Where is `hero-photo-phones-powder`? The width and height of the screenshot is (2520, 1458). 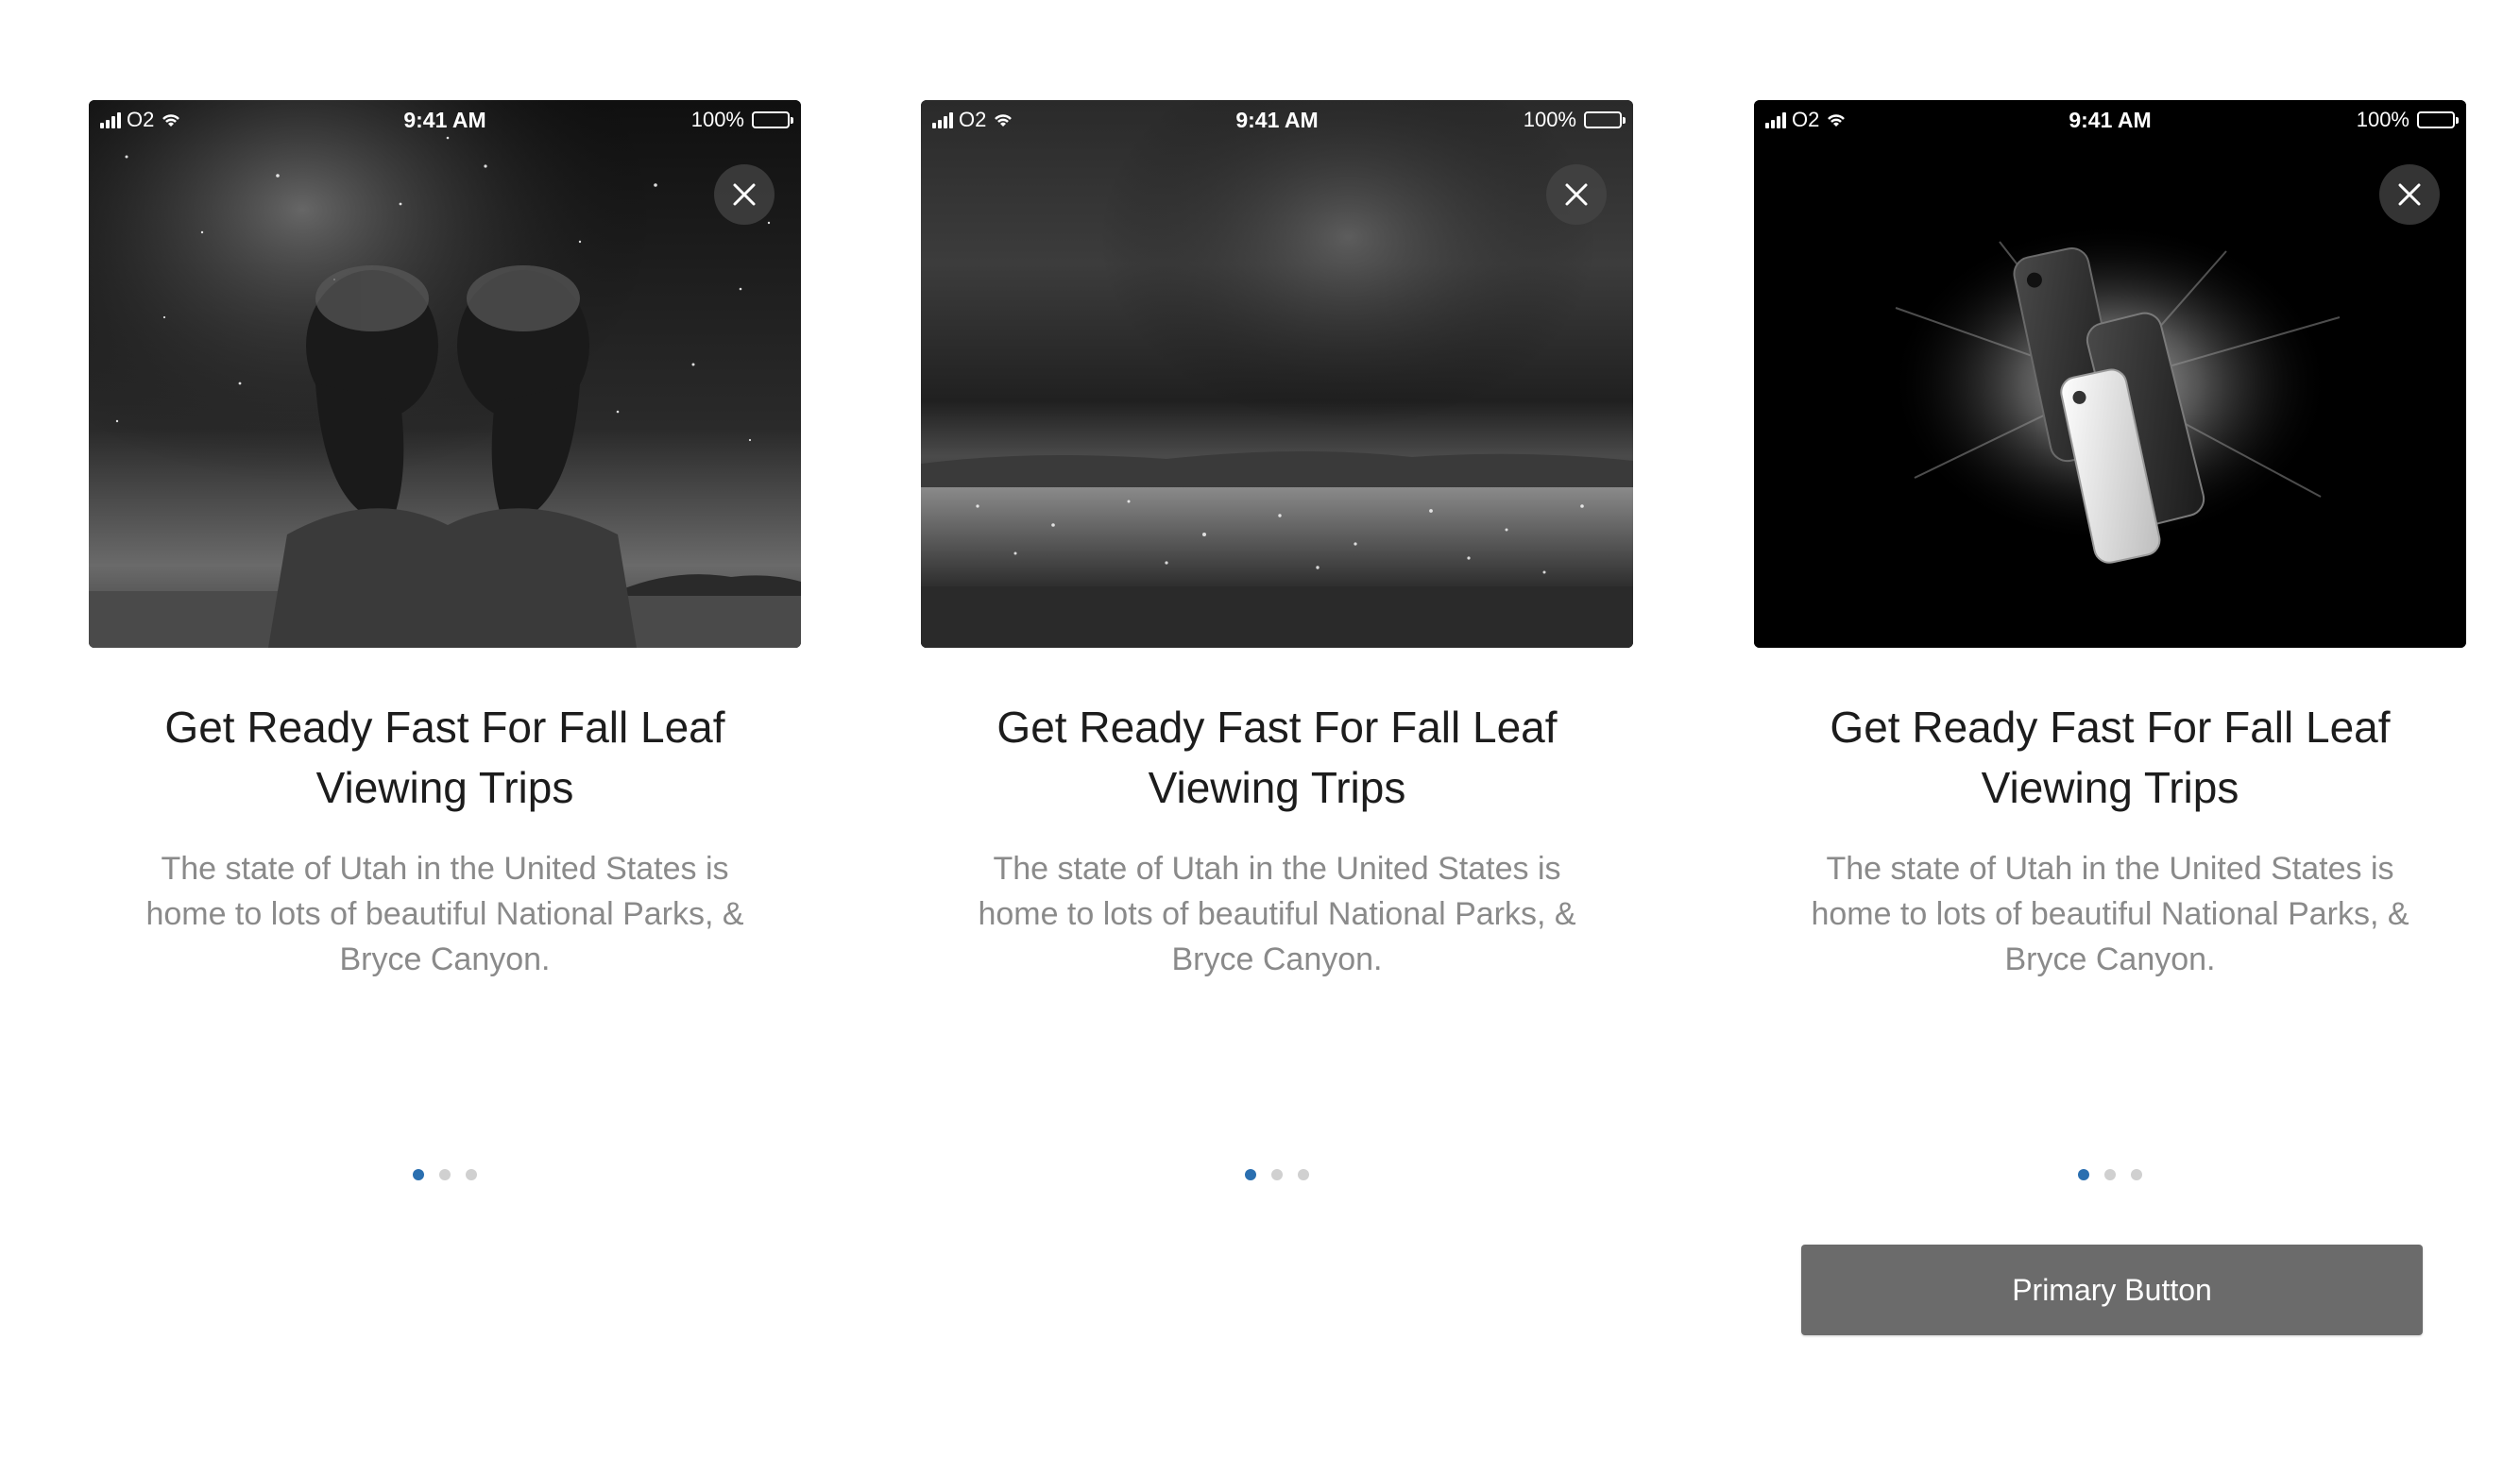
hero-photo-phones-powder is located at coordinates (2110, 374).